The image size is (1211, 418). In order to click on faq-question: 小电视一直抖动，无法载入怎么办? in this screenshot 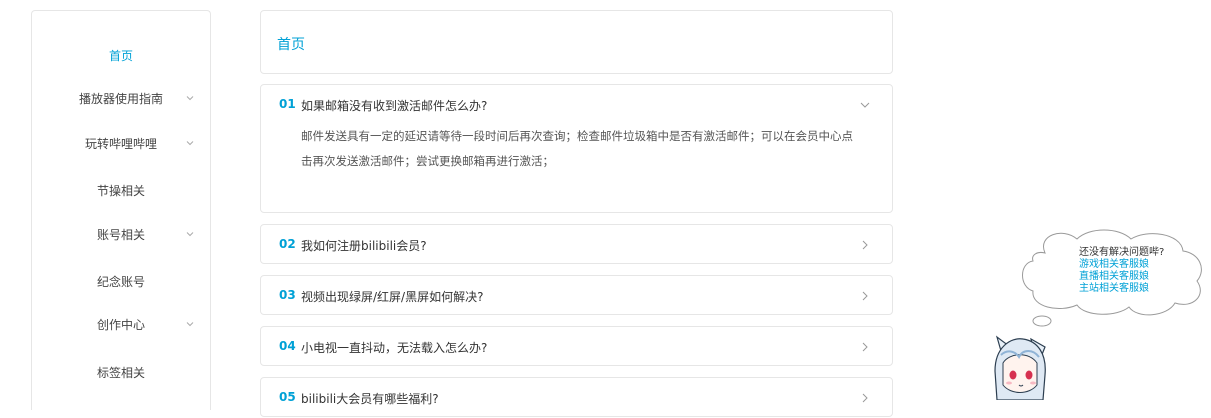, I will do `click(394, 348)`.